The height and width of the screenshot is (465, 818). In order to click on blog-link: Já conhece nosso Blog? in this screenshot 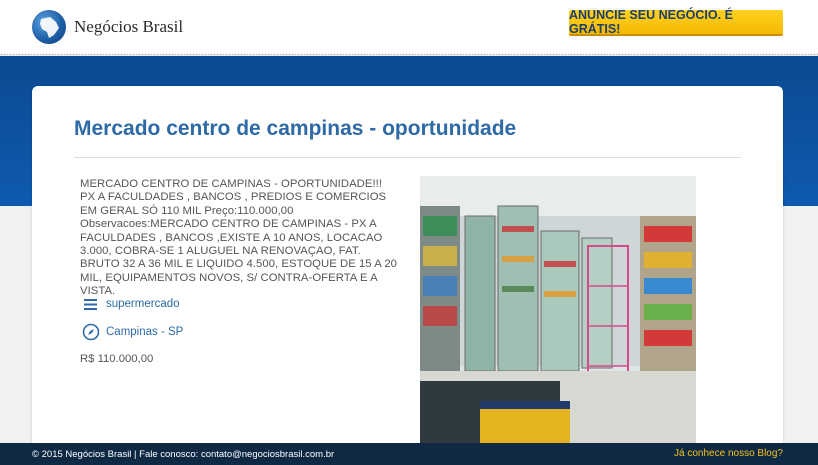, I will do `click(728, 453)`.